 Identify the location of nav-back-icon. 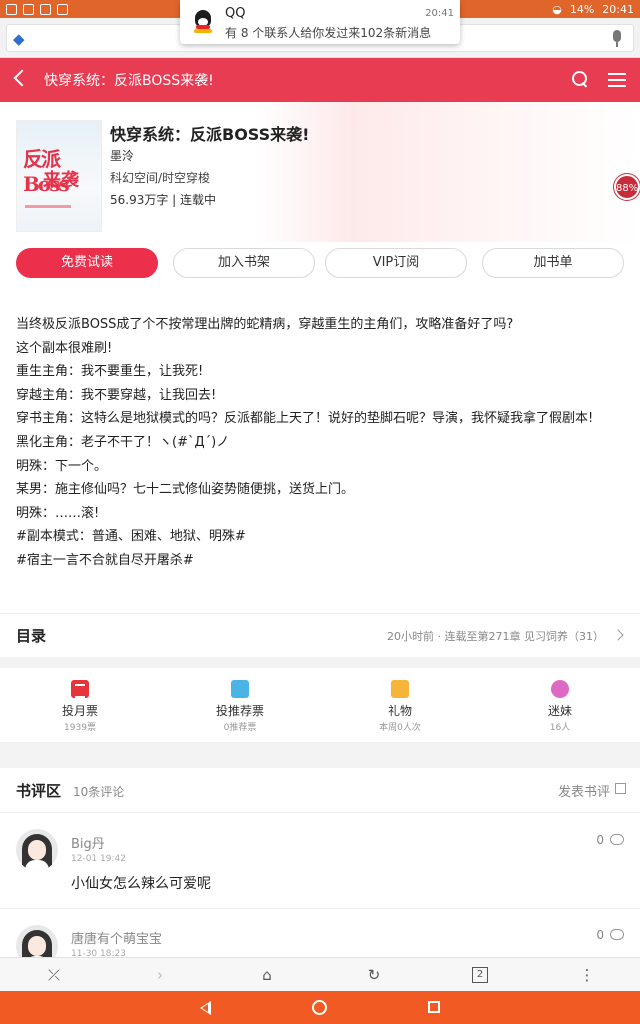
(205, 1008).